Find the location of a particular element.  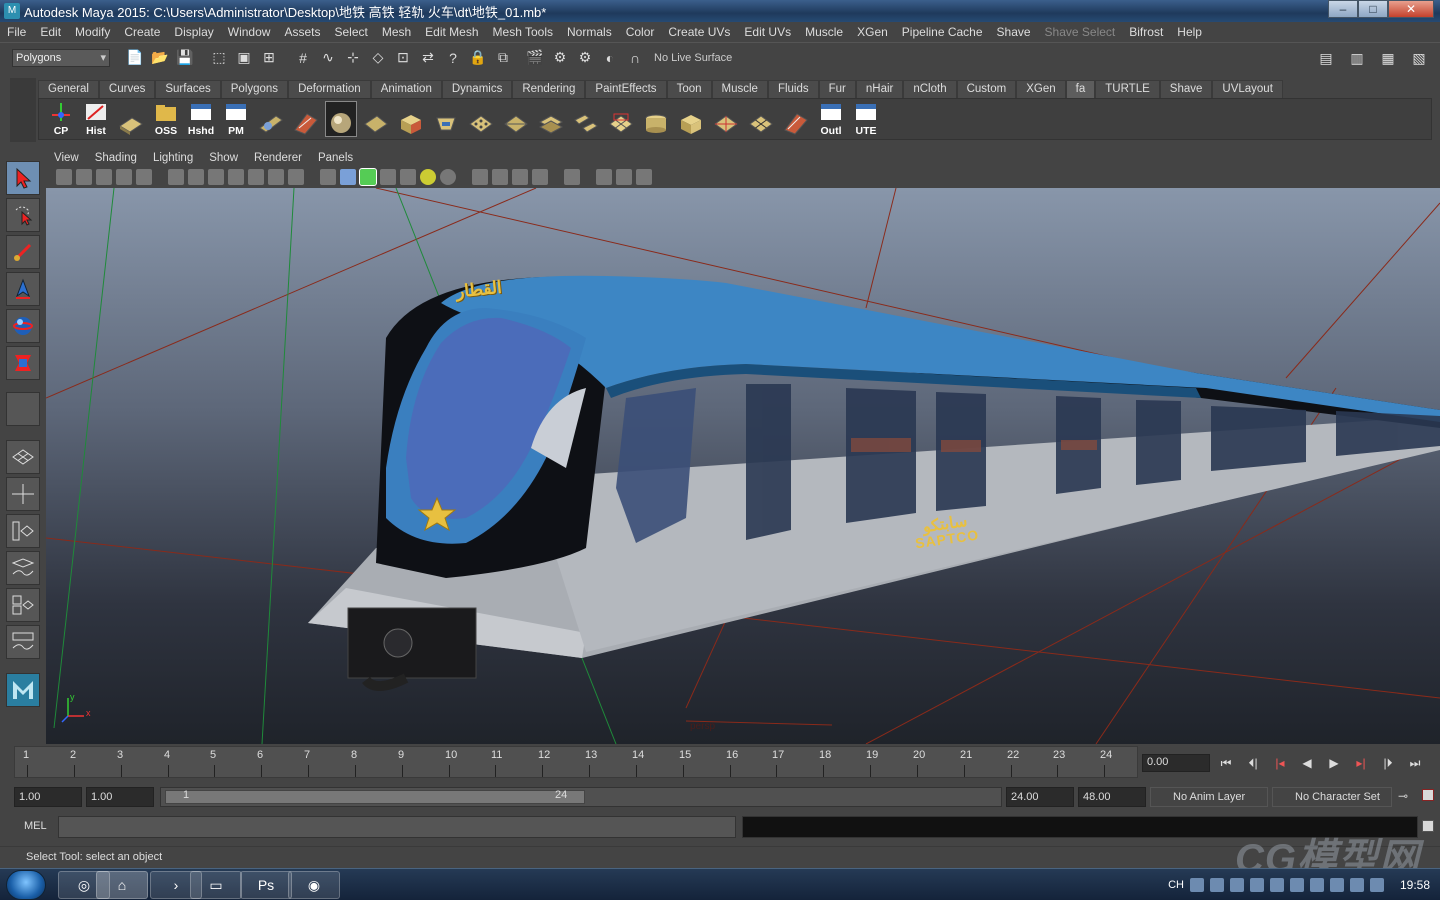

make-live-icon: ⊡ is located at coordinates (403, 58).